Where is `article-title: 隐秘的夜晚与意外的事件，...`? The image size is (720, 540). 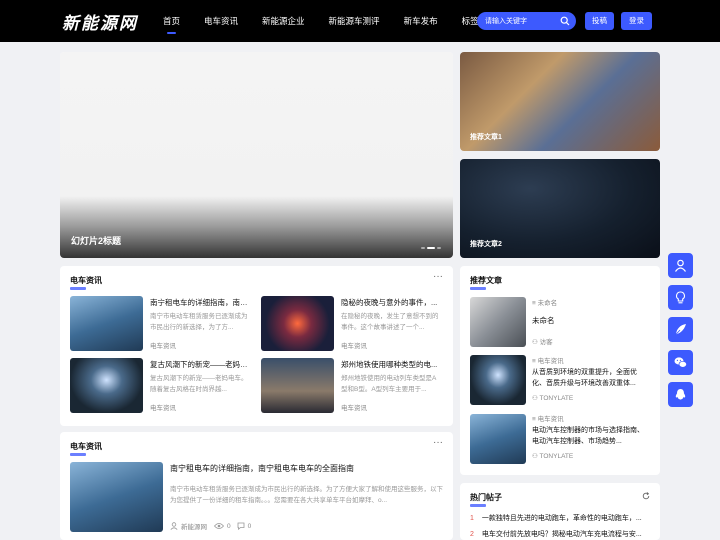
article-title: 隐秘的夜晚与意外的事件，... is located at coordinates (391, 302).